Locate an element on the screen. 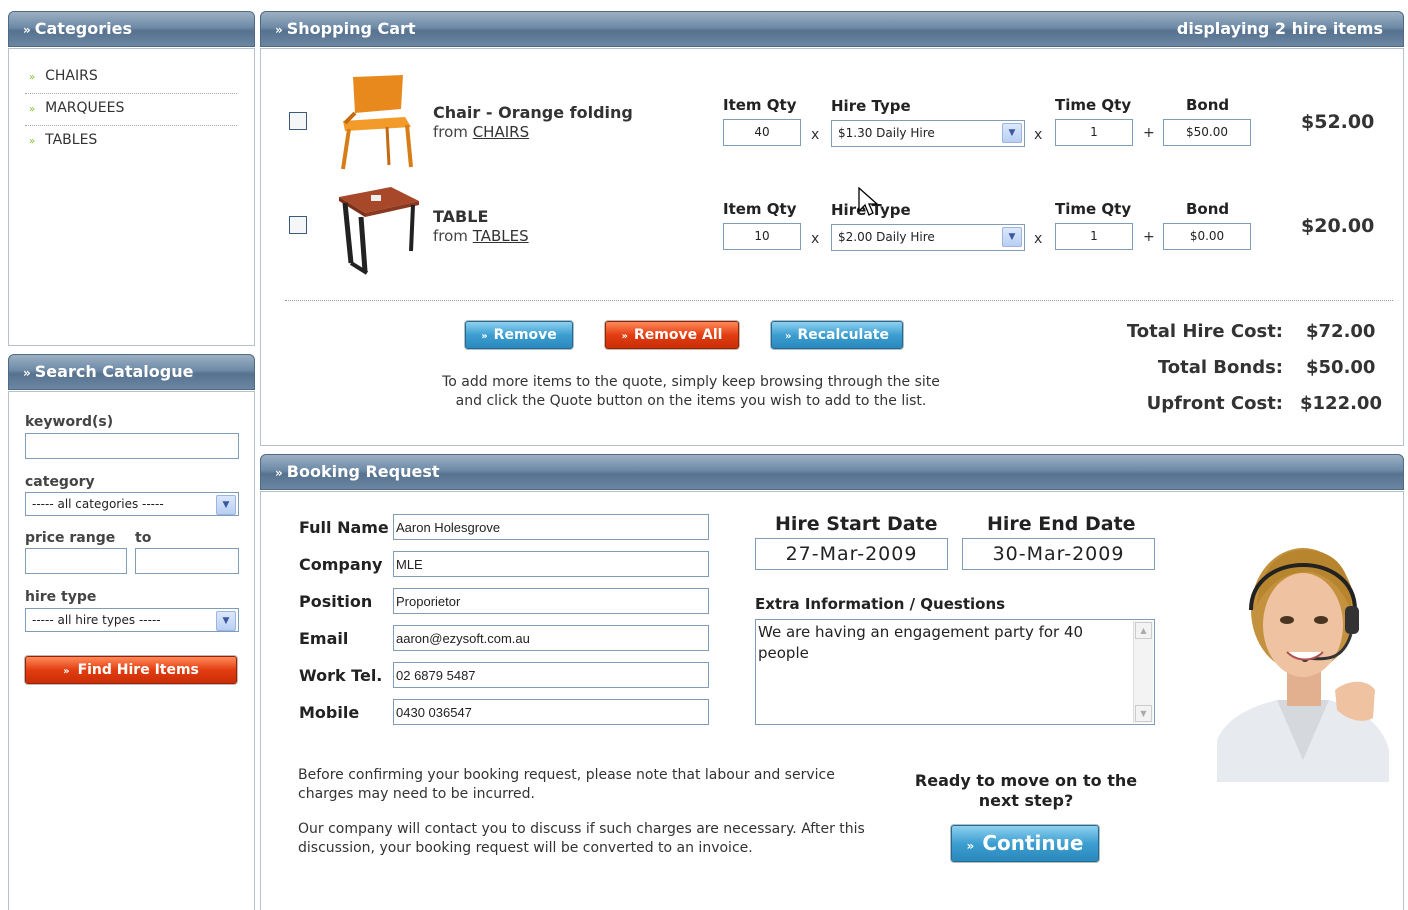  company-label: Company is located at coordinates (341, 564).